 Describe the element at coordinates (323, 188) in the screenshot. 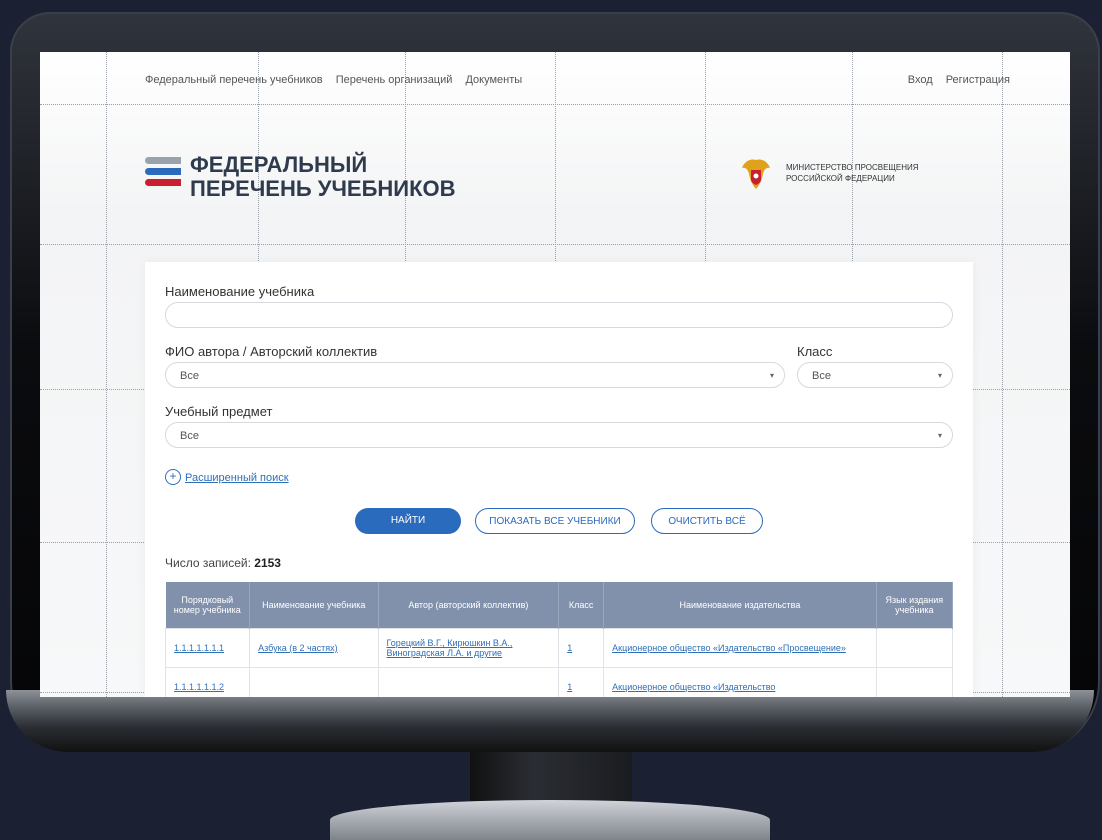

I see `logo-title-line2: ПЕРЕЧЕНЬ УЧЕБНИКОВ` at that location.